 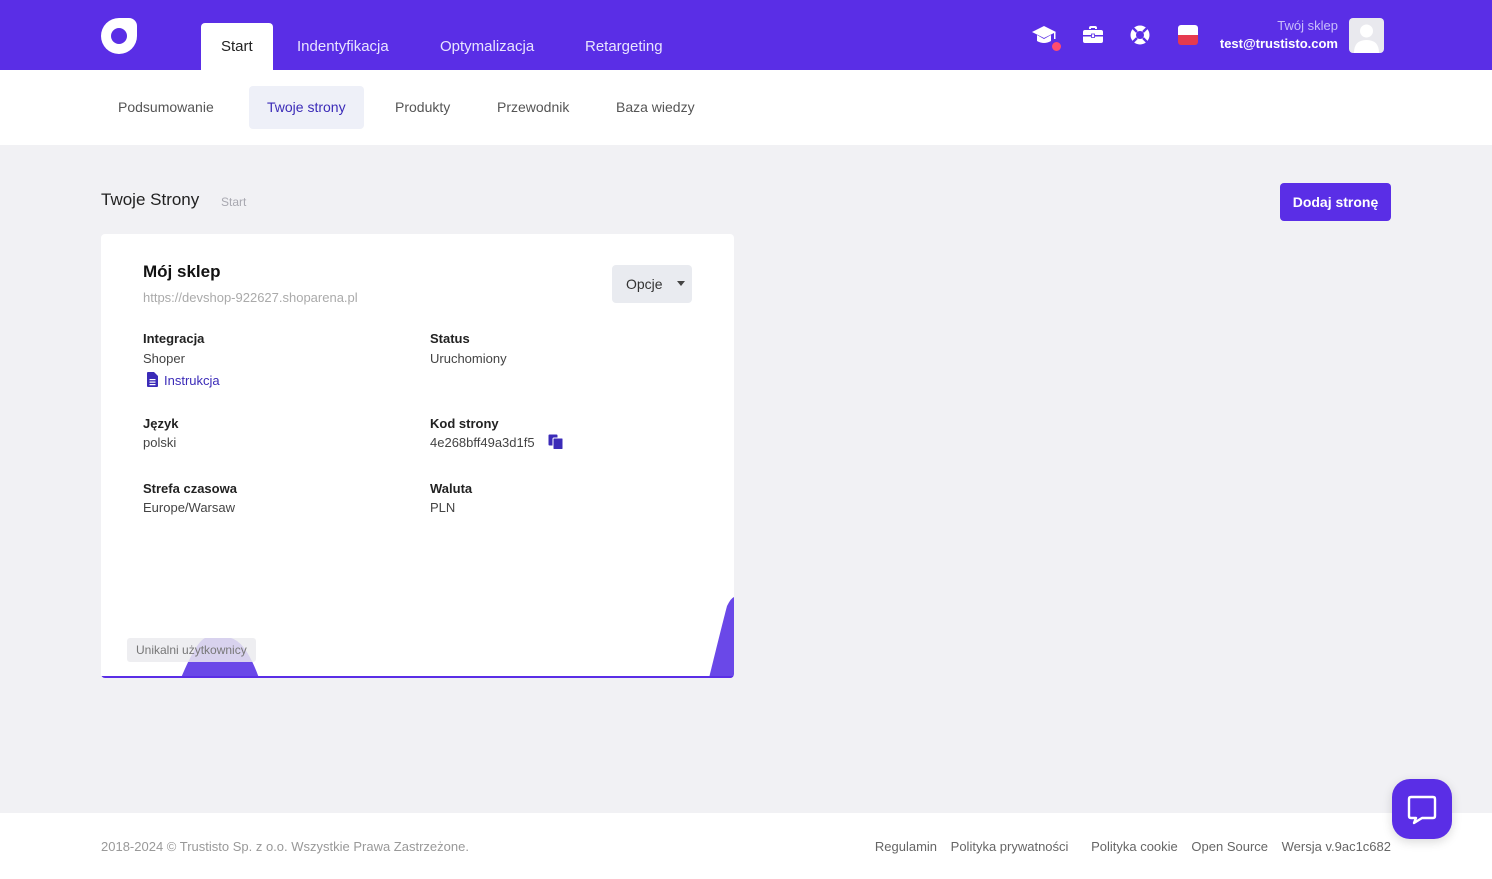 I want to click on tab-start: Start, so click(x=237, y=46).